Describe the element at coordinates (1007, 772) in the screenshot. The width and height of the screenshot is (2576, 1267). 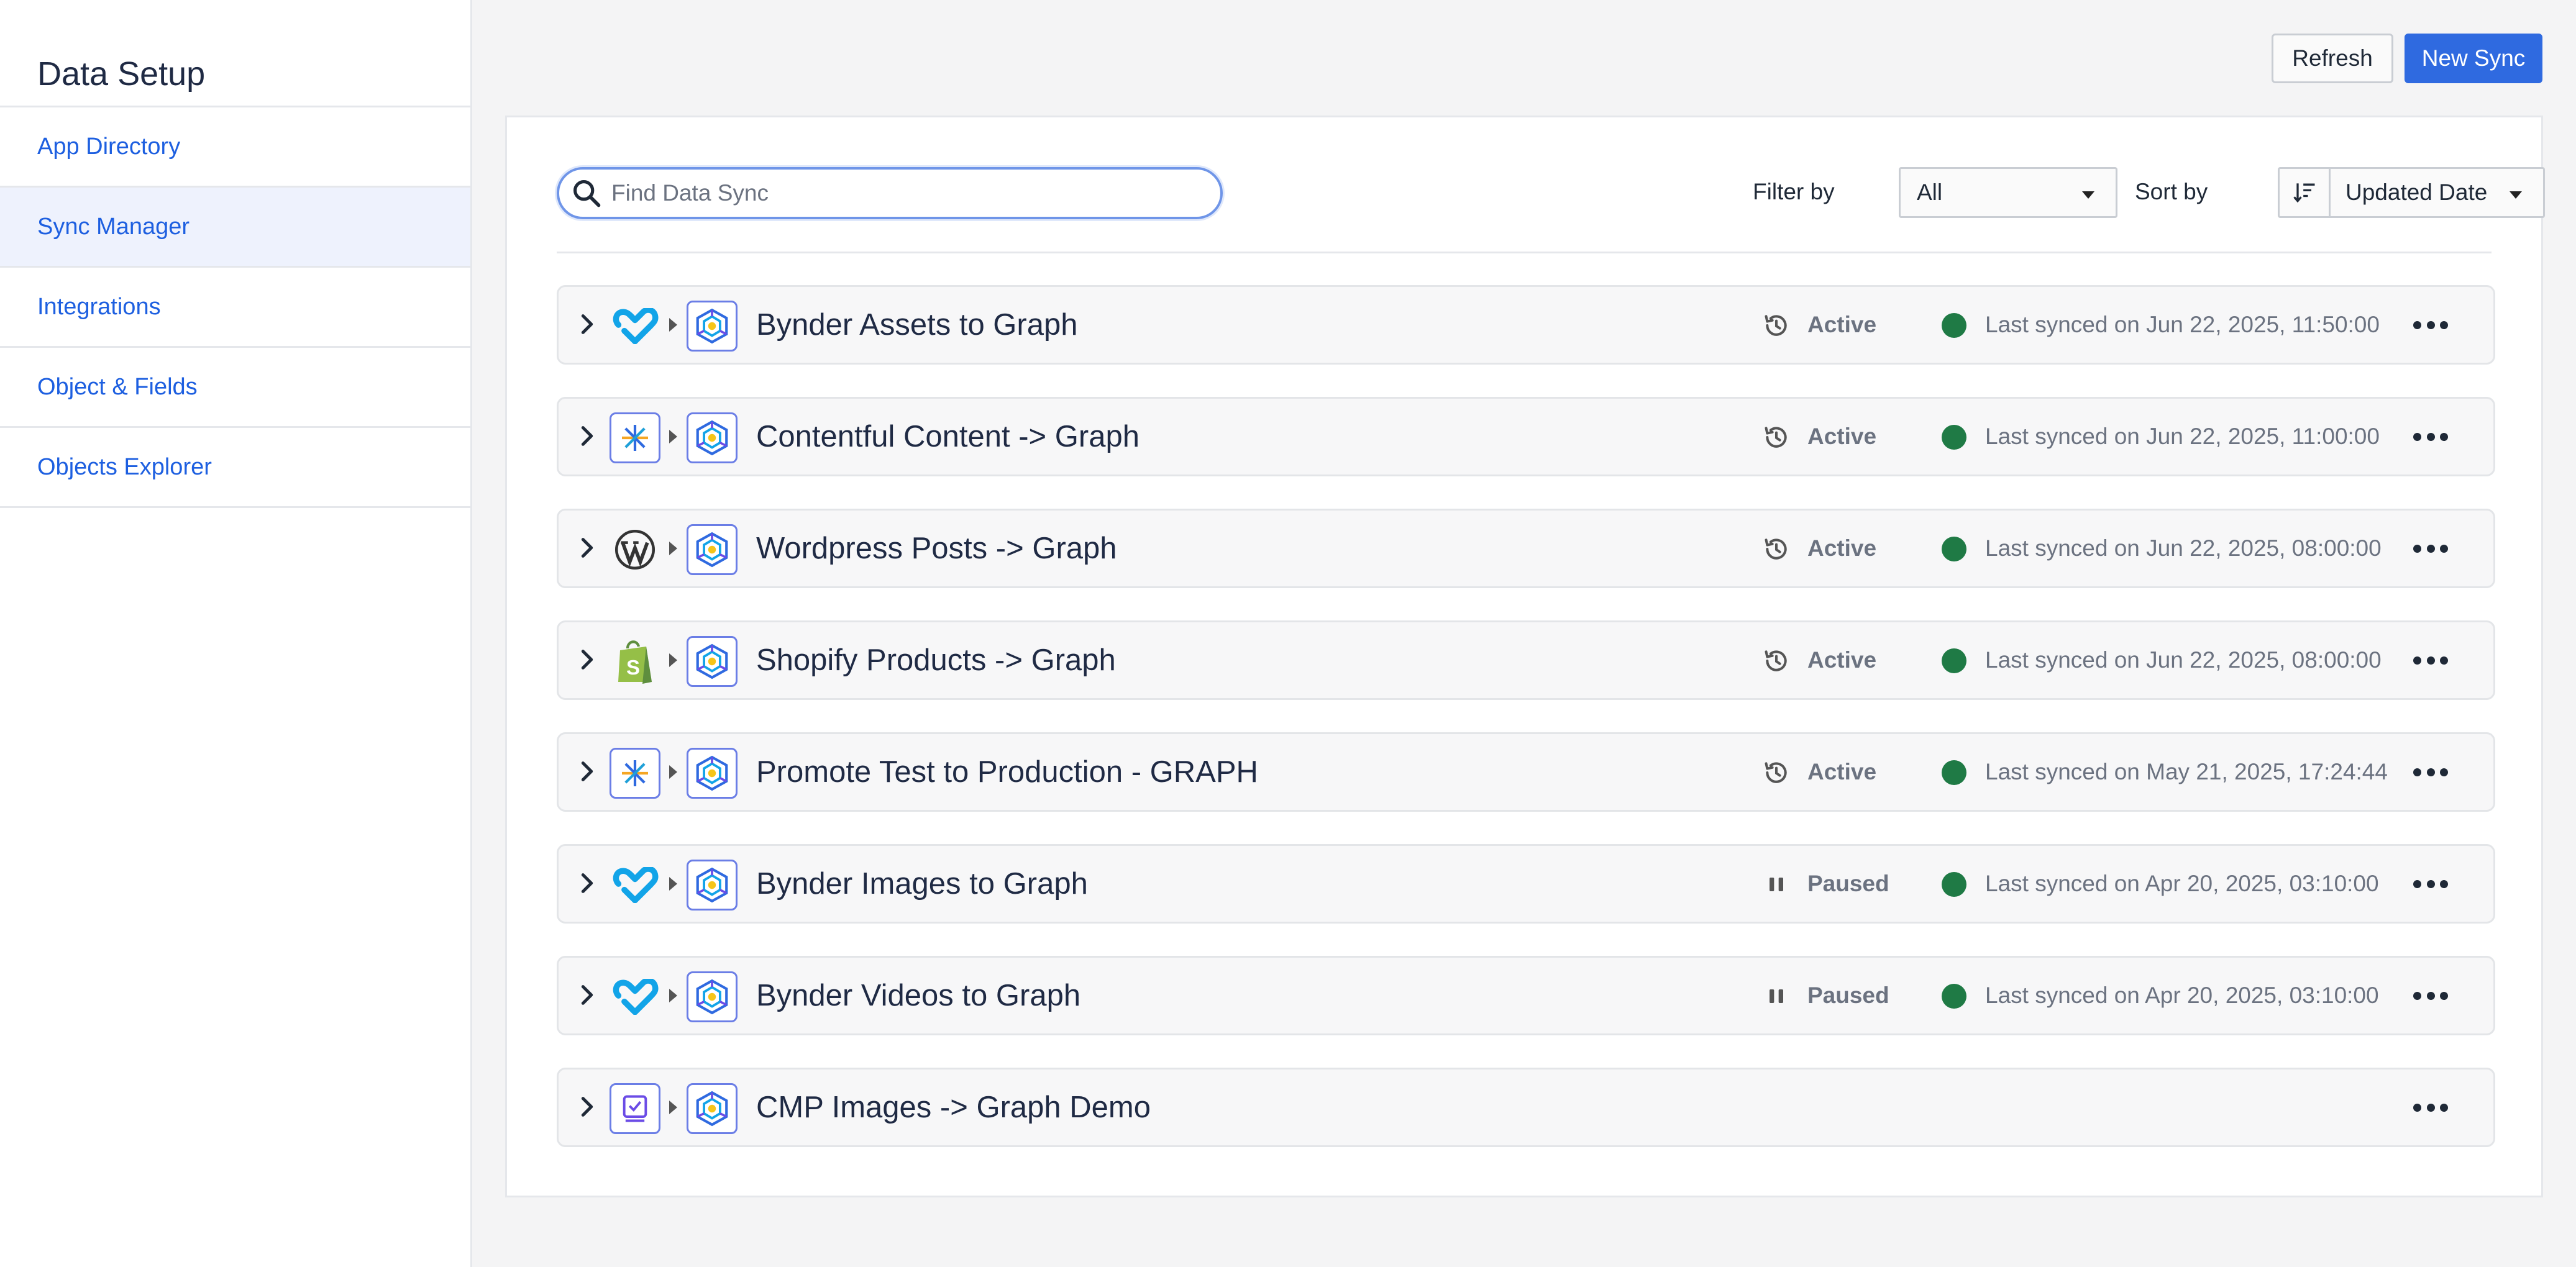
I see `sync-name: Promote Test to Production - GRAPH` at that location.